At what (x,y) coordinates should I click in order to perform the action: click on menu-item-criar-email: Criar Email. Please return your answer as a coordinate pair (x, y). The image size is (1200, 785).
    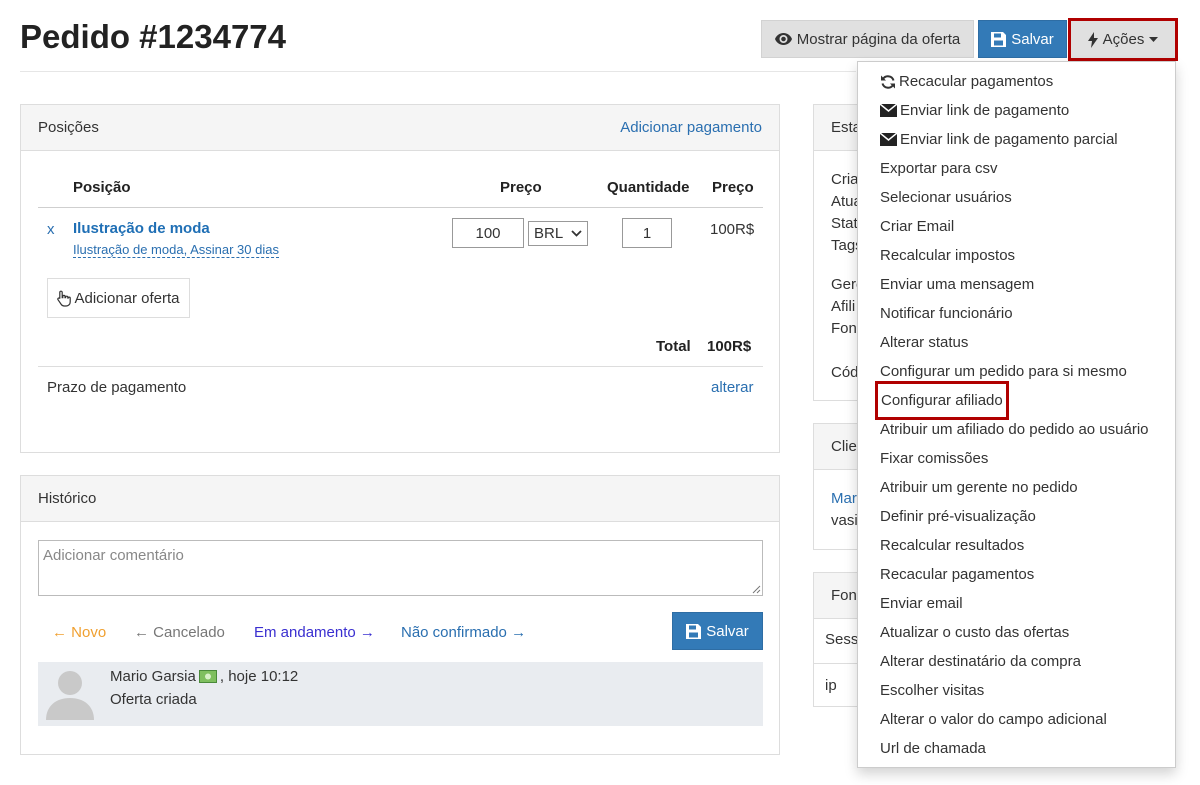
    Looking at the image, I should click on (1016, 226).